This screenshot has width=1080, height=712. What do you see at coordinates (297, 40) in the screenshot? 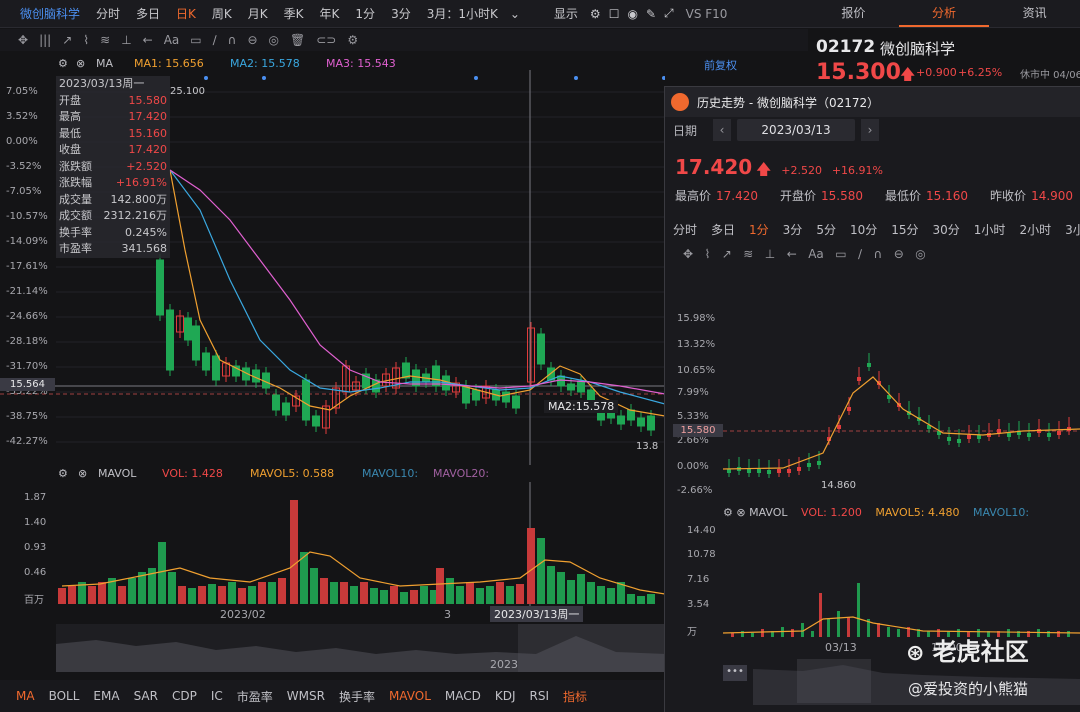
I see `toolbar-tool-icon: 🗑` at bounding box center [297, 40].